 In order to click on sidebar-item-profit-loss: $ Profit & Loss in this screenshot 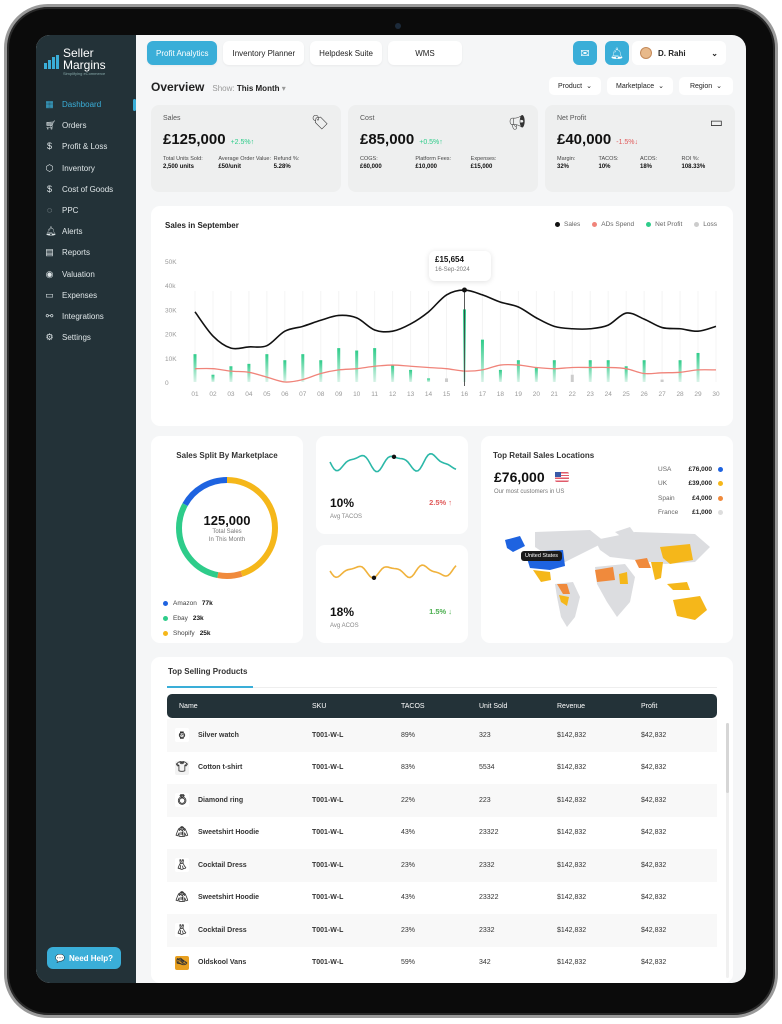, I will do `click(86, 146)`.